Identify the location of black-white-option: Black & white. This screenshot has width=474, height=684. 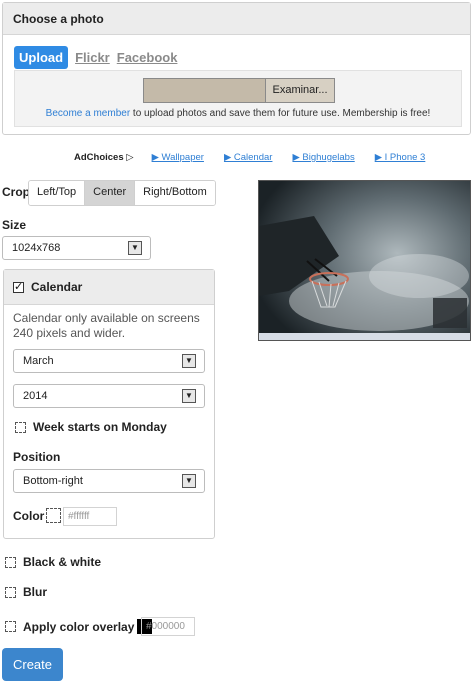
(53, 562).